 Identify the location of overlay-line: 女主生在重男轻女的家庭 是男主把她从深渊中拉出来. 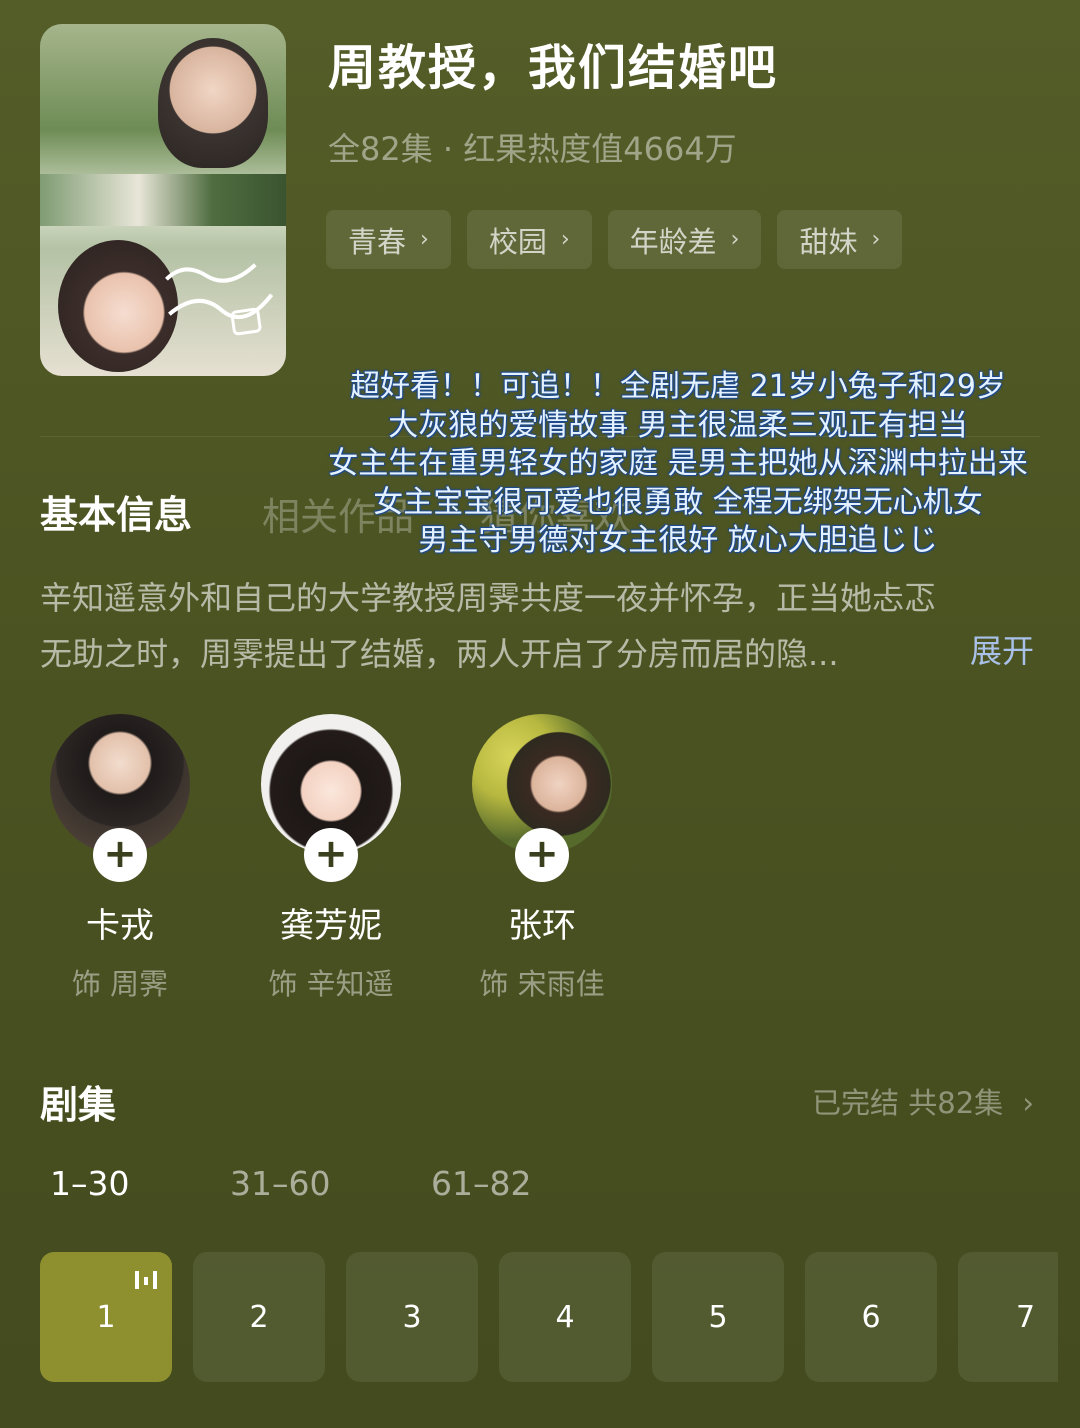
(678, 463).